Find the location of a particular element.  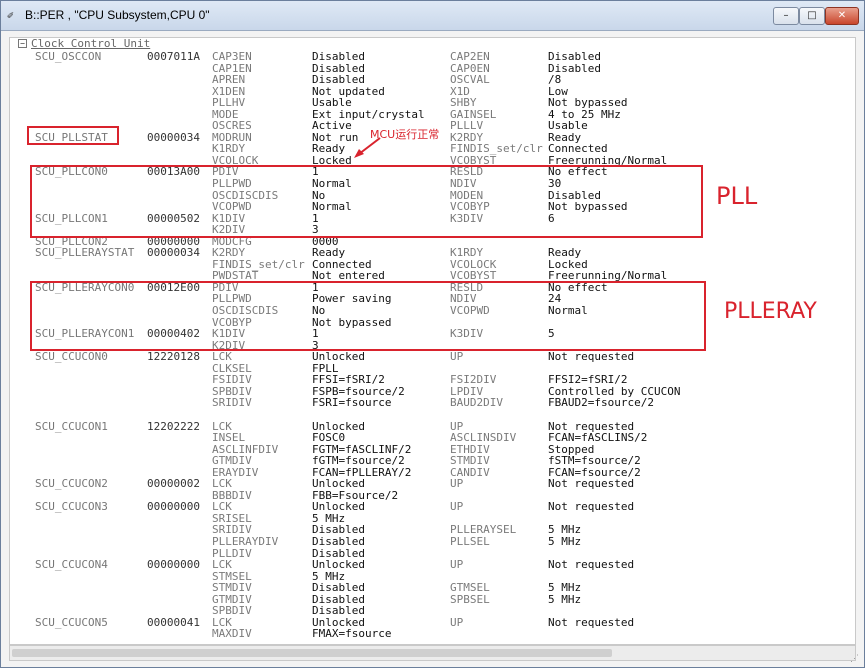

field-name: ASCLINSDIV is located at coordinates (483, 438).